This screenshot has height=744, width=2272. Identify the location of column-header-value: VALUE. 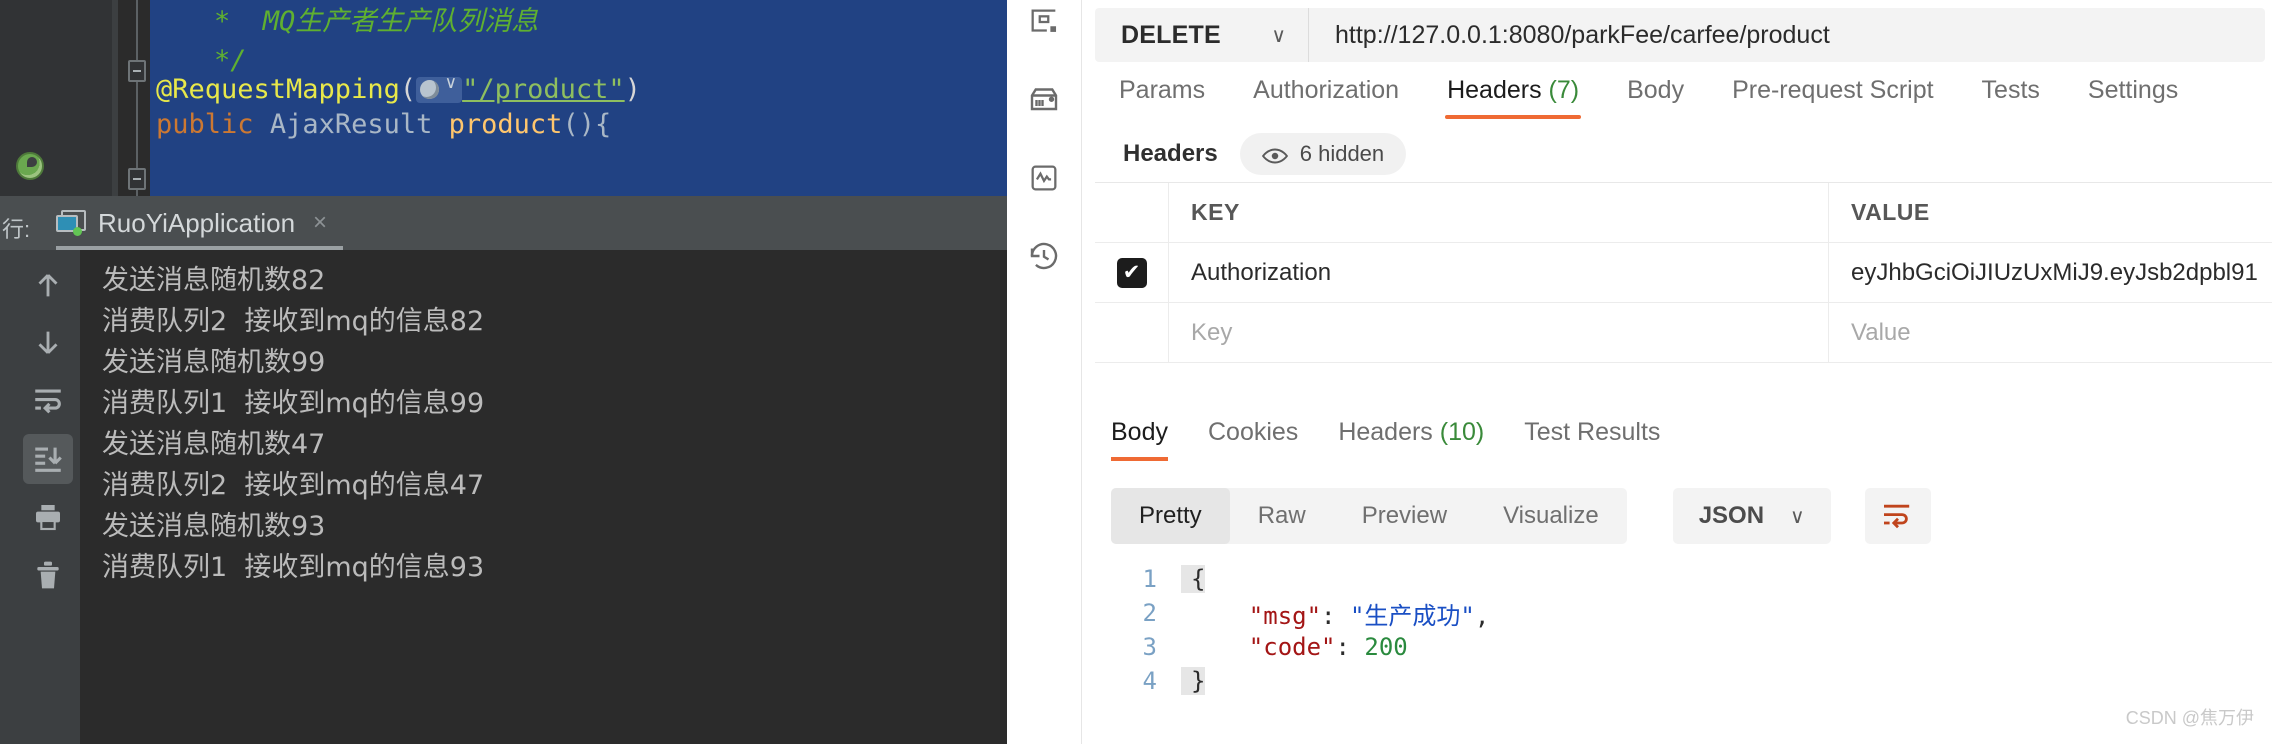
(2050, 212).